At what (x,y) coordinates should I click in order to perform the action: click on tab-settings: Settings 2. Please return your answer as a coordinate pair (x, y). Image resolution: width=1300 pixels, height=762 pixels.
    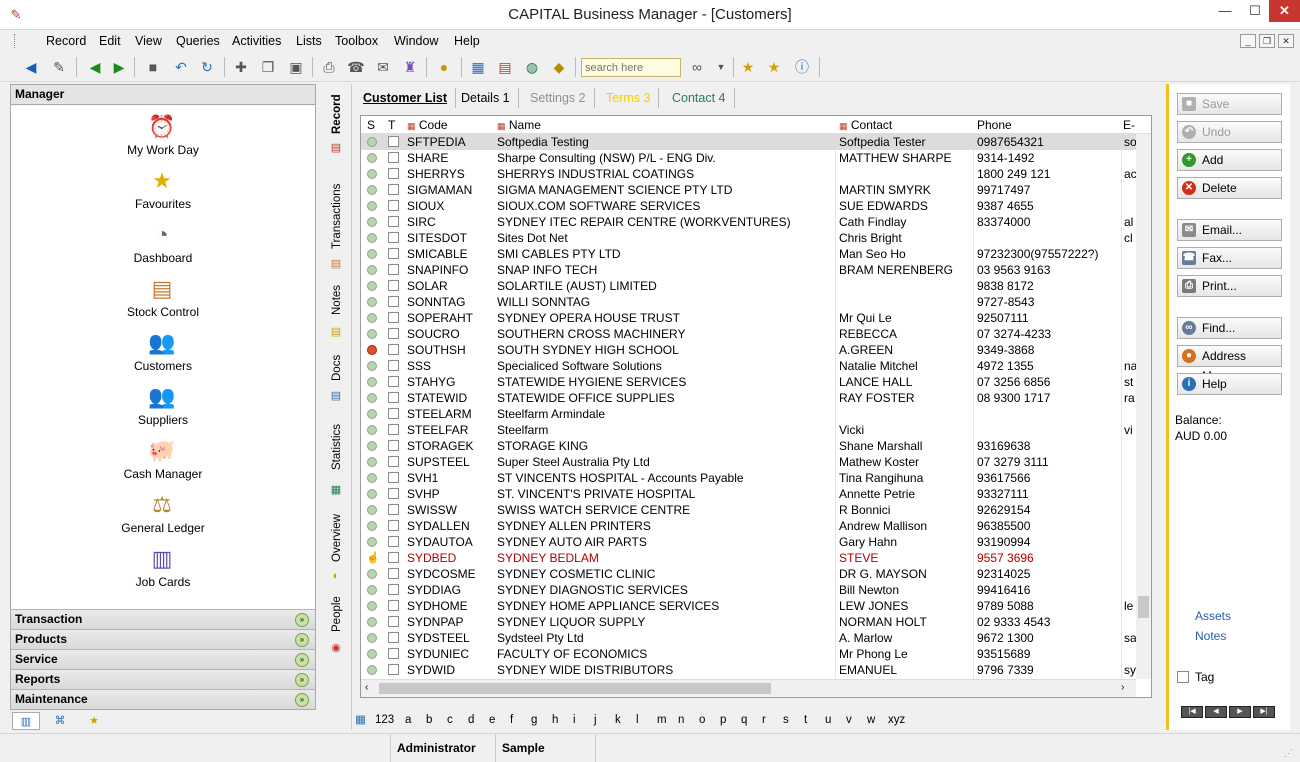
    Looking at the image, I should click on (558, 98).